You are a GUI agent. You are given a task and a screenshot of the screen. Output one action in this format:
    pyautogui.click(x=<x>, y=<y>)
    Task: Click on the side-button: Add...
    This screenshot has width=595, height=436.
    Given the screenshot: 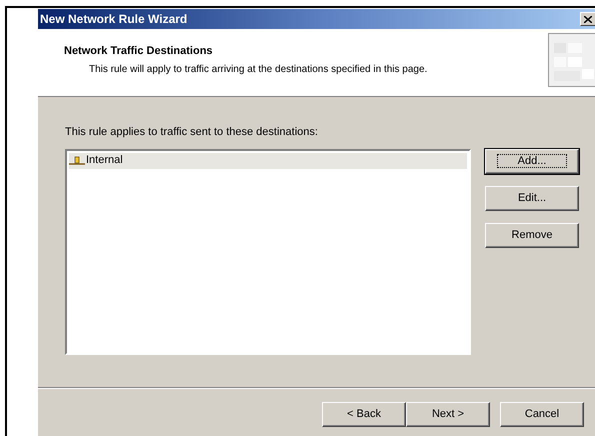 What is the action you would take?
    pyautogui.click(x=532, y=161)
    